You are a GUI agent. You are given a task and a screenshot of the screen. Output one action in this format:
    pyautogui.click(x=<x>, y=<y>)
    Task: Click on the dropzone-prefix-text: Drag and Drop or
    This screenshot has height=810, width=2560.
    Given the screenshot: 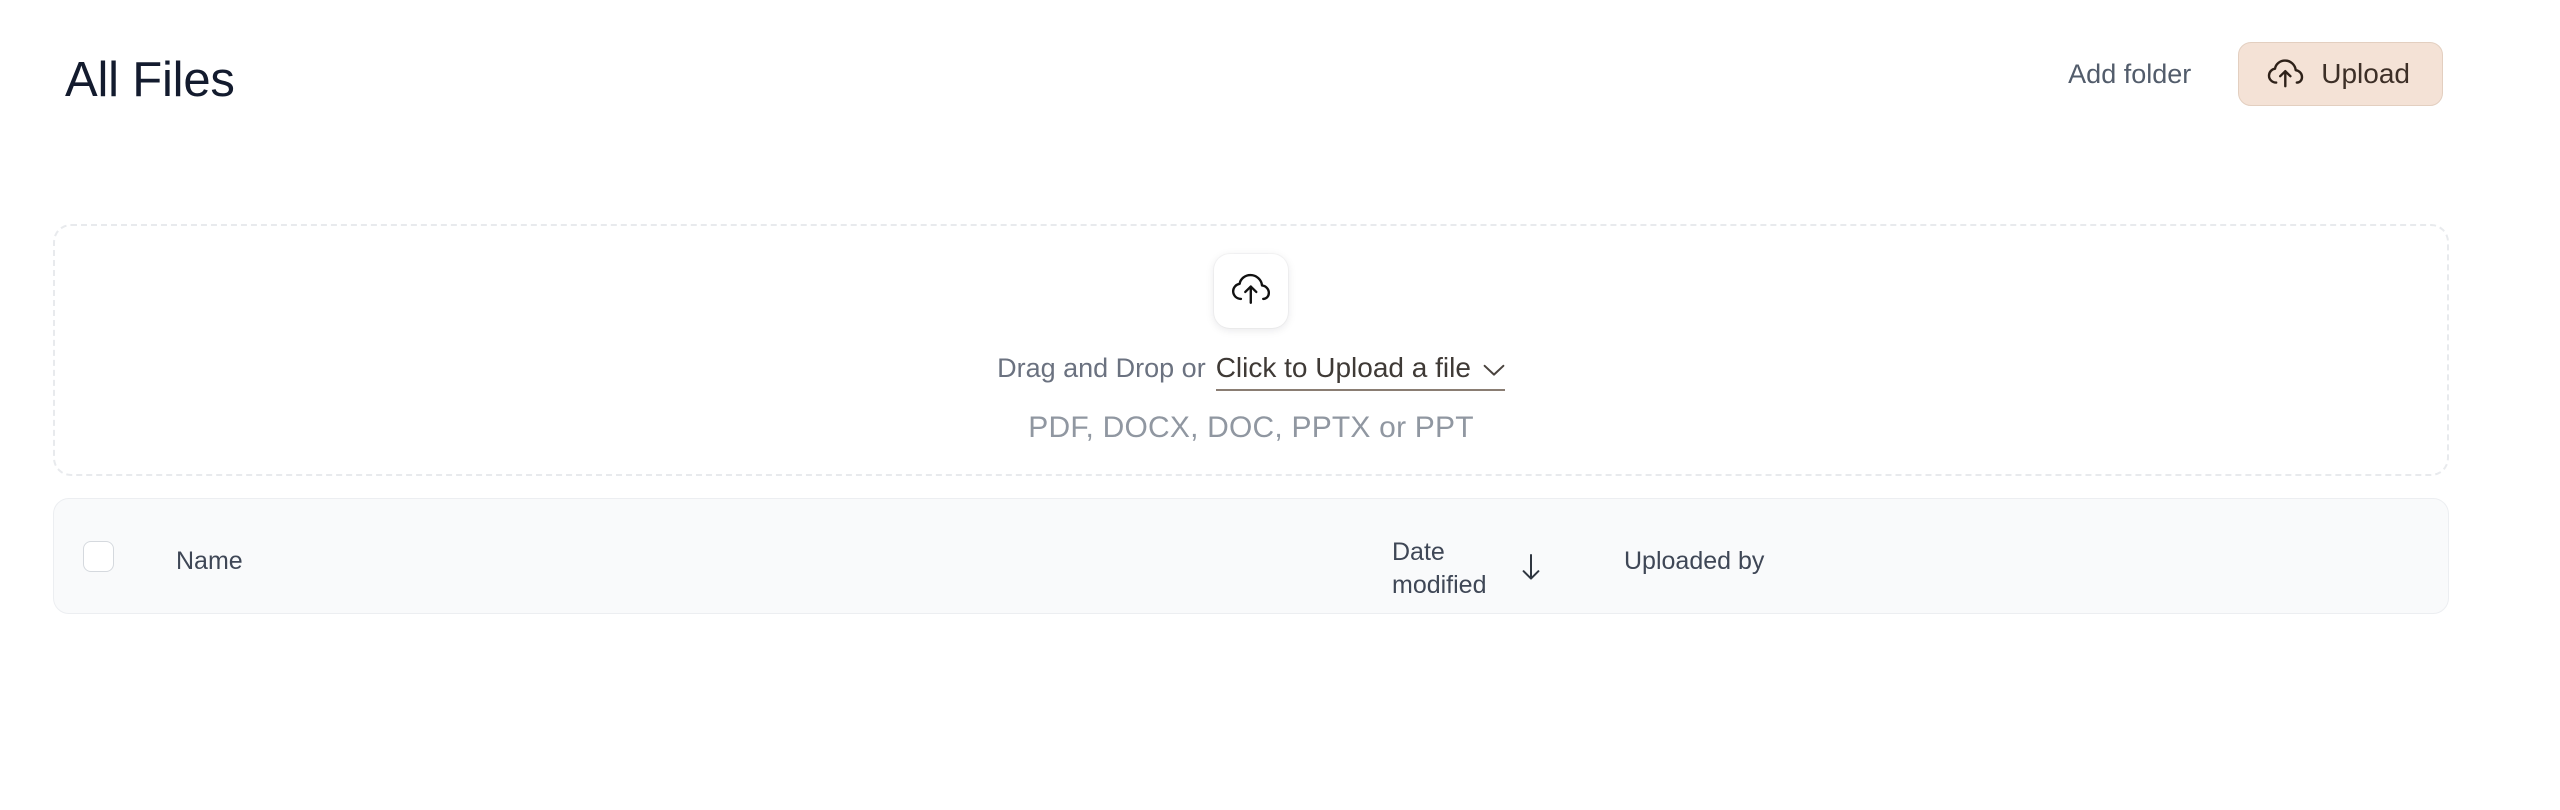 What is the action you would take?
    pyautogui.click(x=1101, y=368)
    